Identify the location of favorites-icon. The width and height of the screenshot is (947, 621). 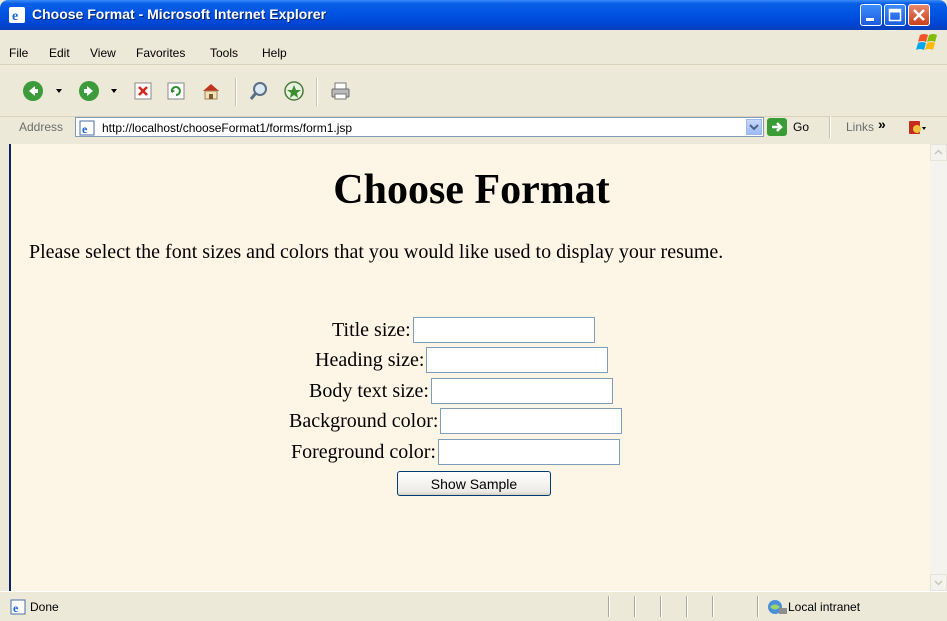
(294, 91).